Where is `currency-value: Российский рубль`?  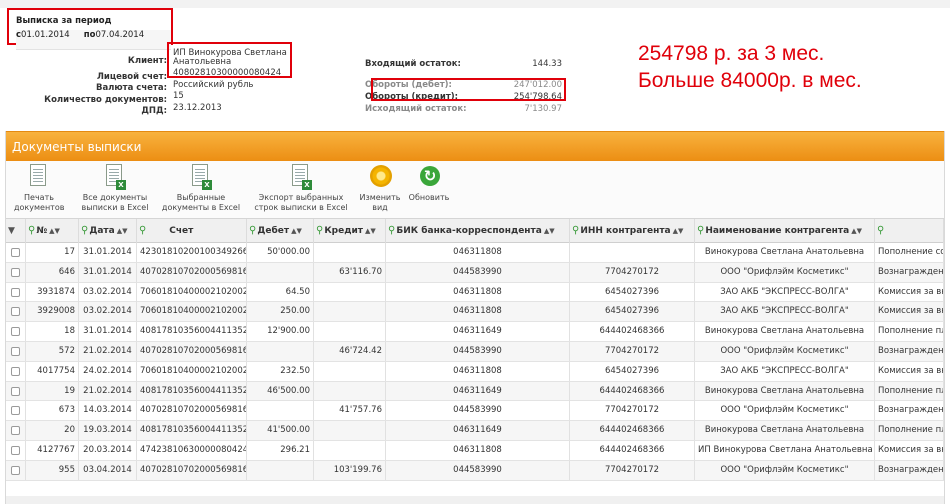 currency-value: Российский рубль is located at coordinates (213, 84).